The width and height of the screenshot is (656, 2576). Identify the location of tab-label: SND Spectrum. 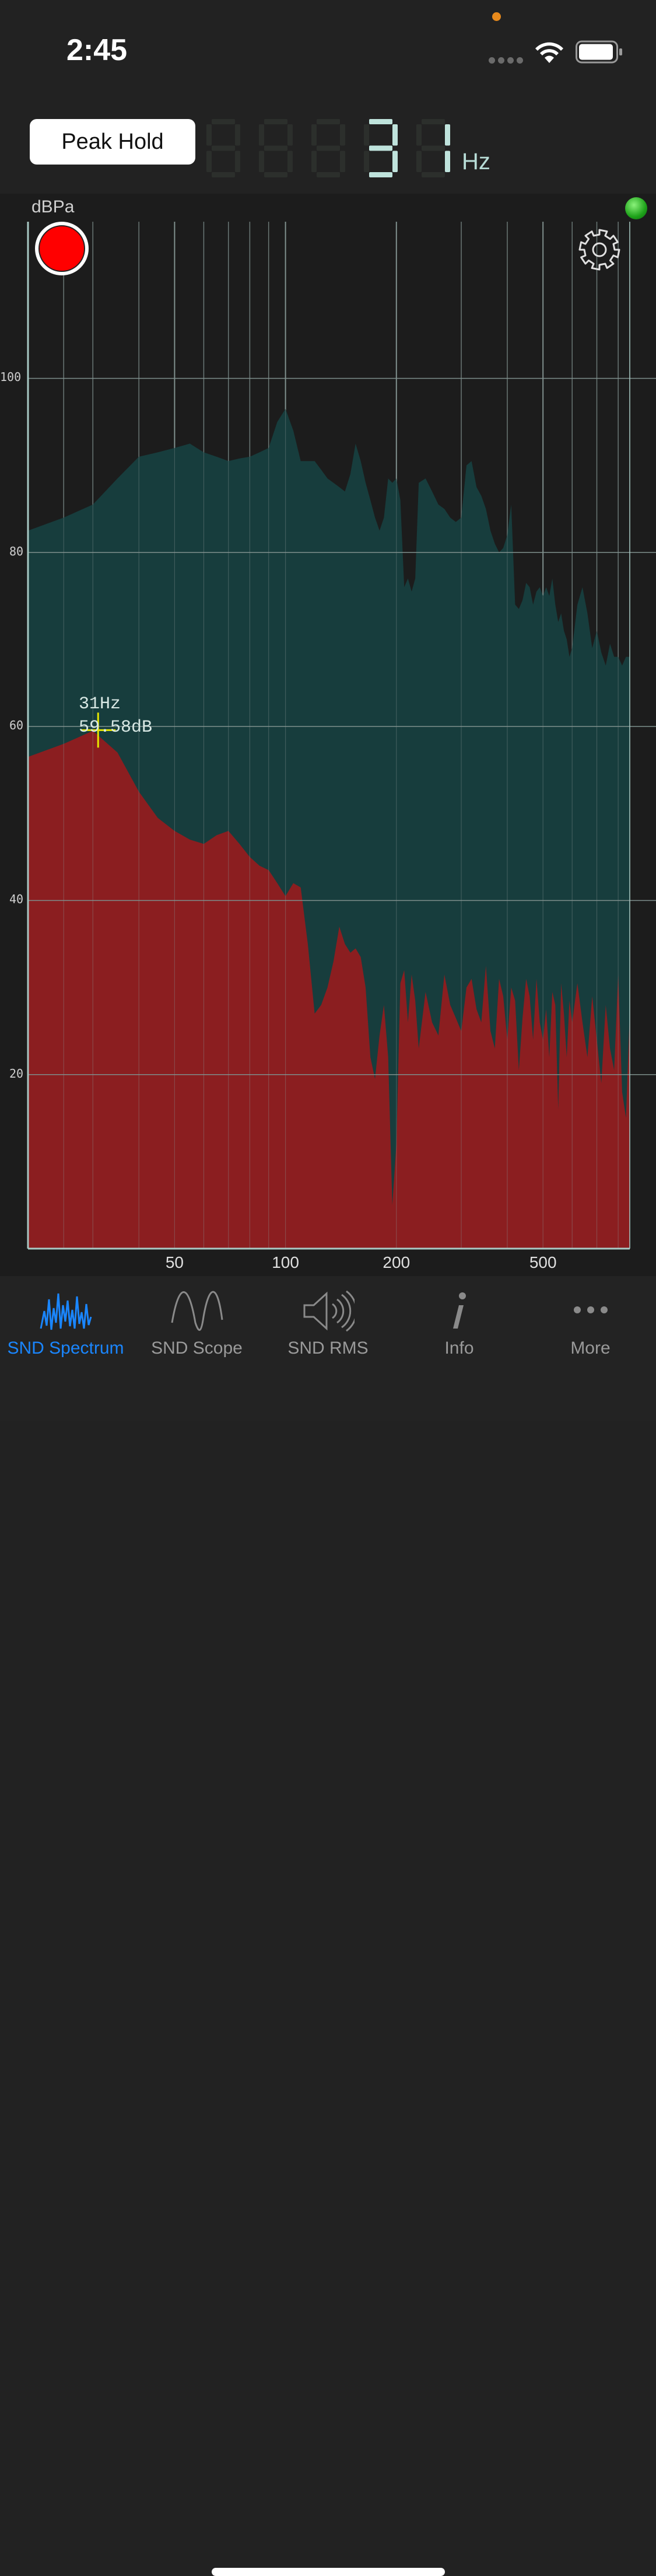
(65, 1348).